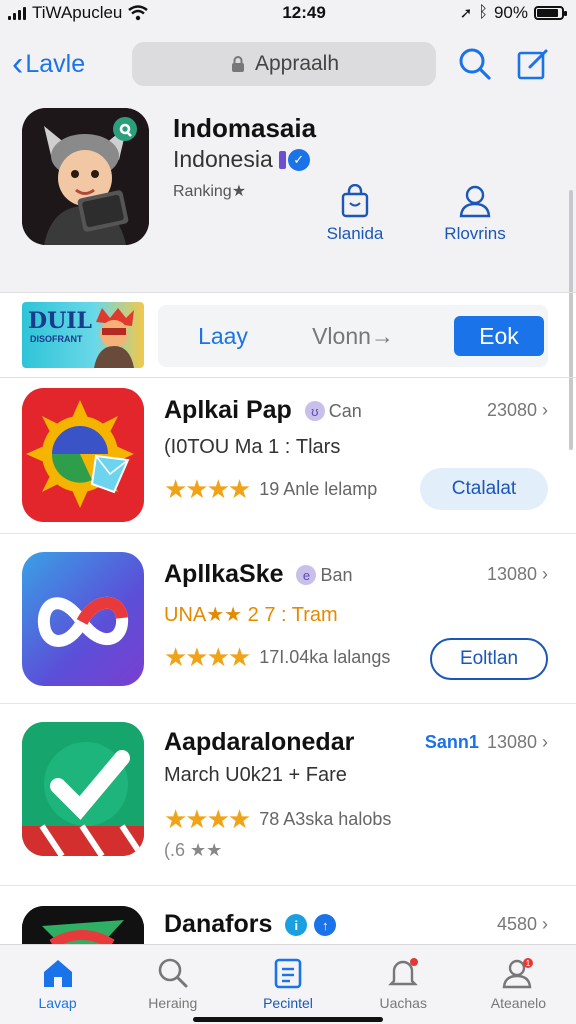 The image size is (576, 1024). Describe the element at coordinates (517, 742) in the screenshot. I see `rank-value: 13080 ›` at that location.